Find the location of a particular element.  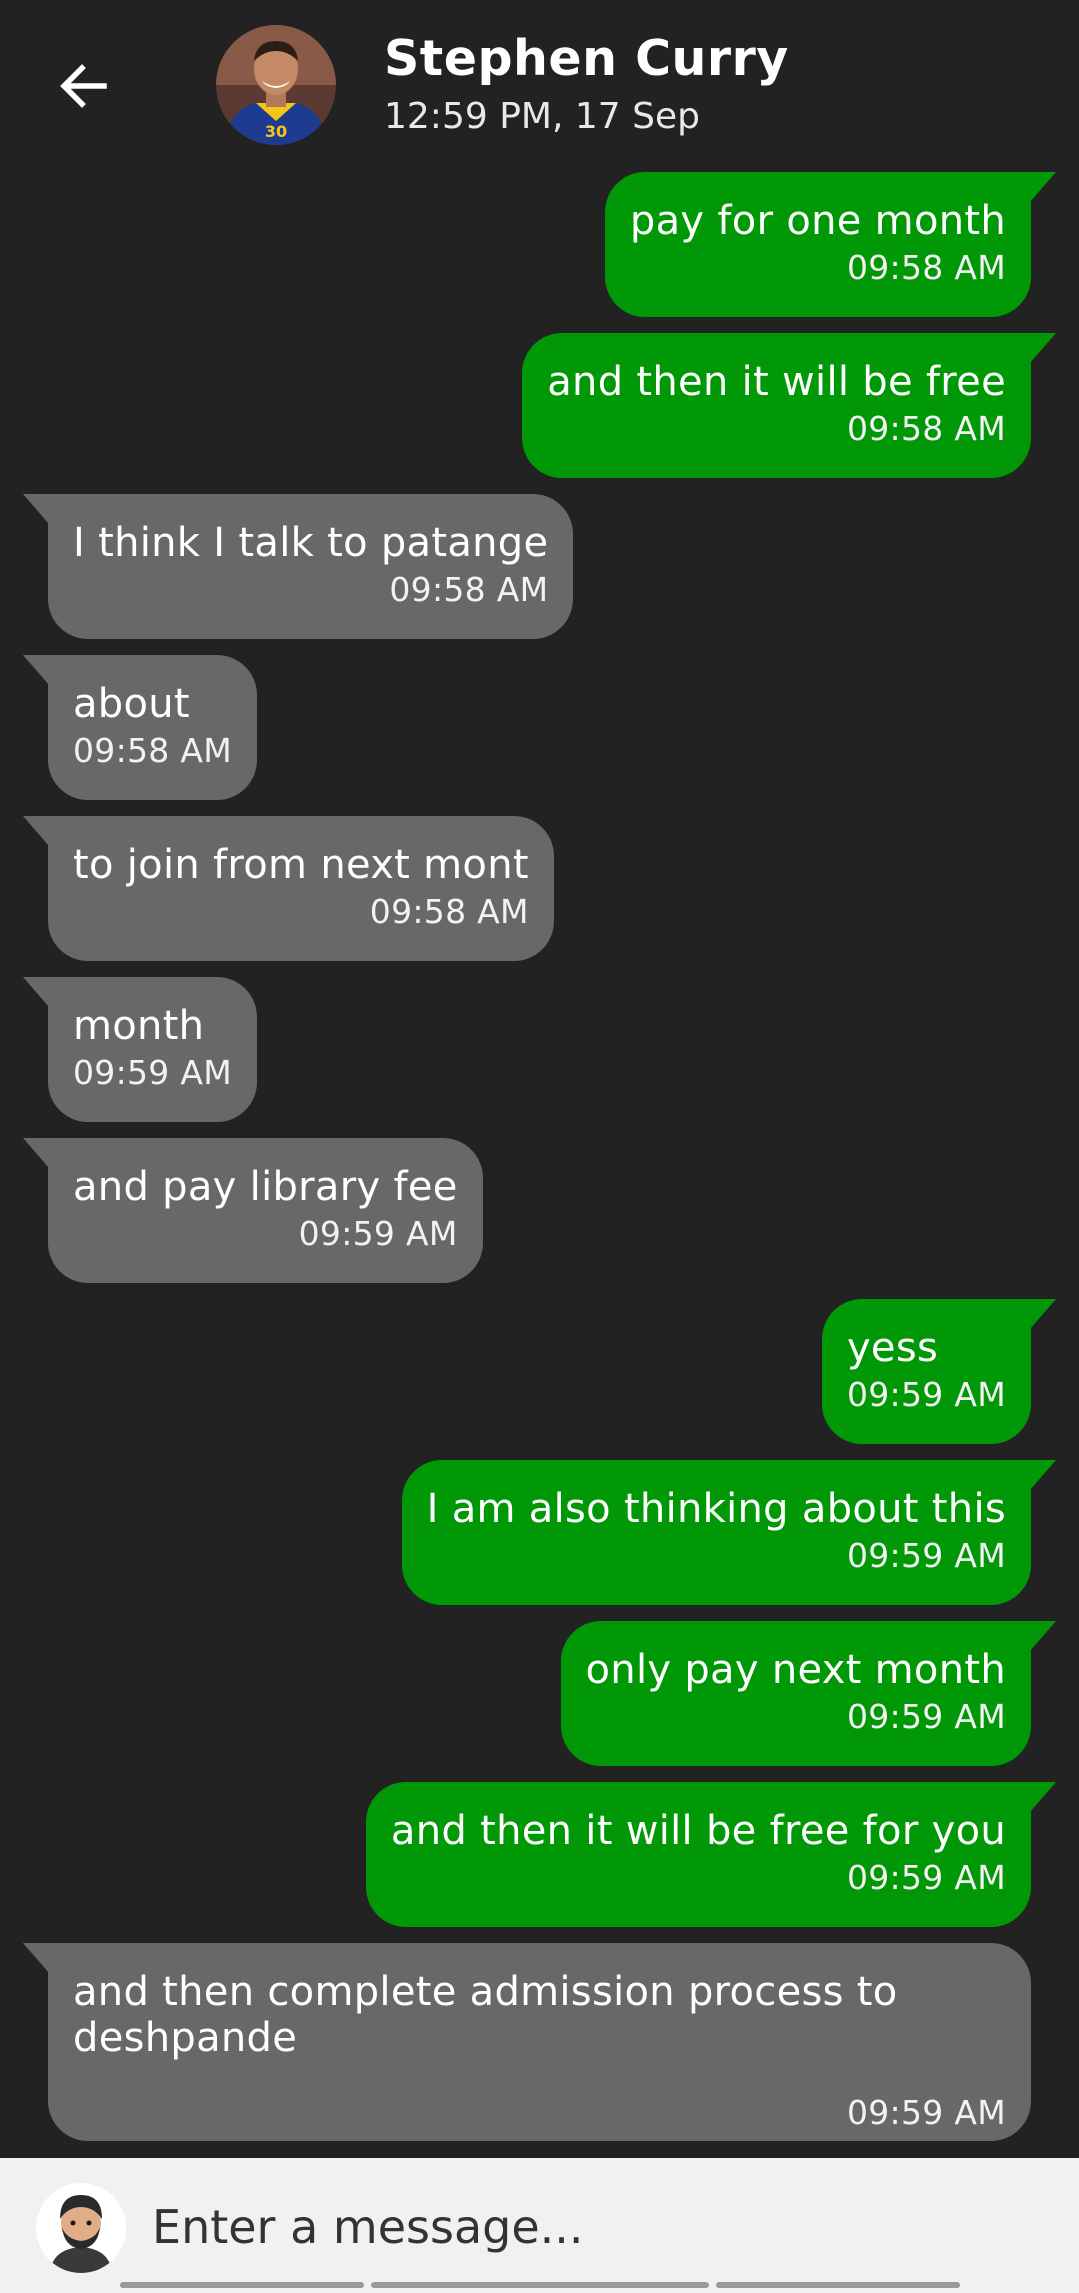

sent-message-bubble: pay for one month 09:58 AM is located at coordinates (830, 244).